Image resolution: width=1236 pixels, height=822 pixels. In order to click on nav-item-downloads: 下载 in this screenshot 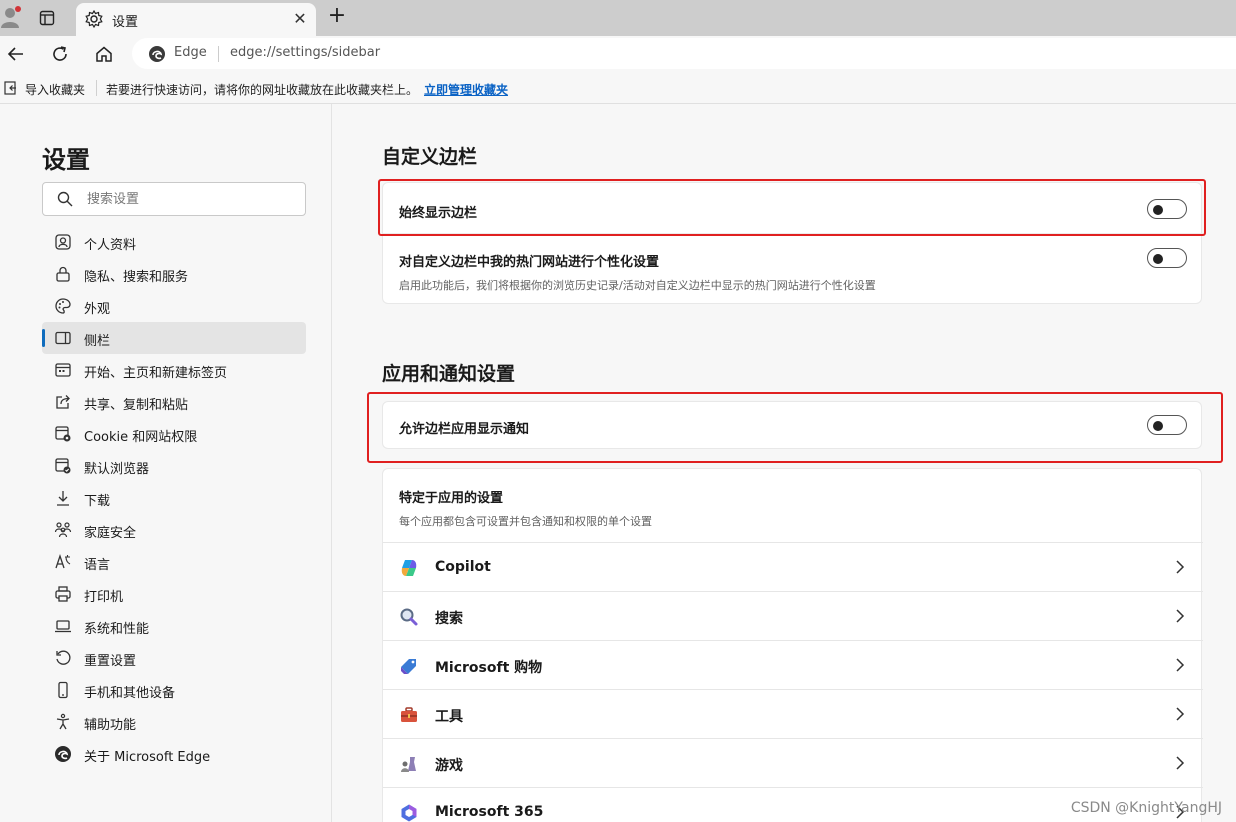, I will do `click(174, 498)`.